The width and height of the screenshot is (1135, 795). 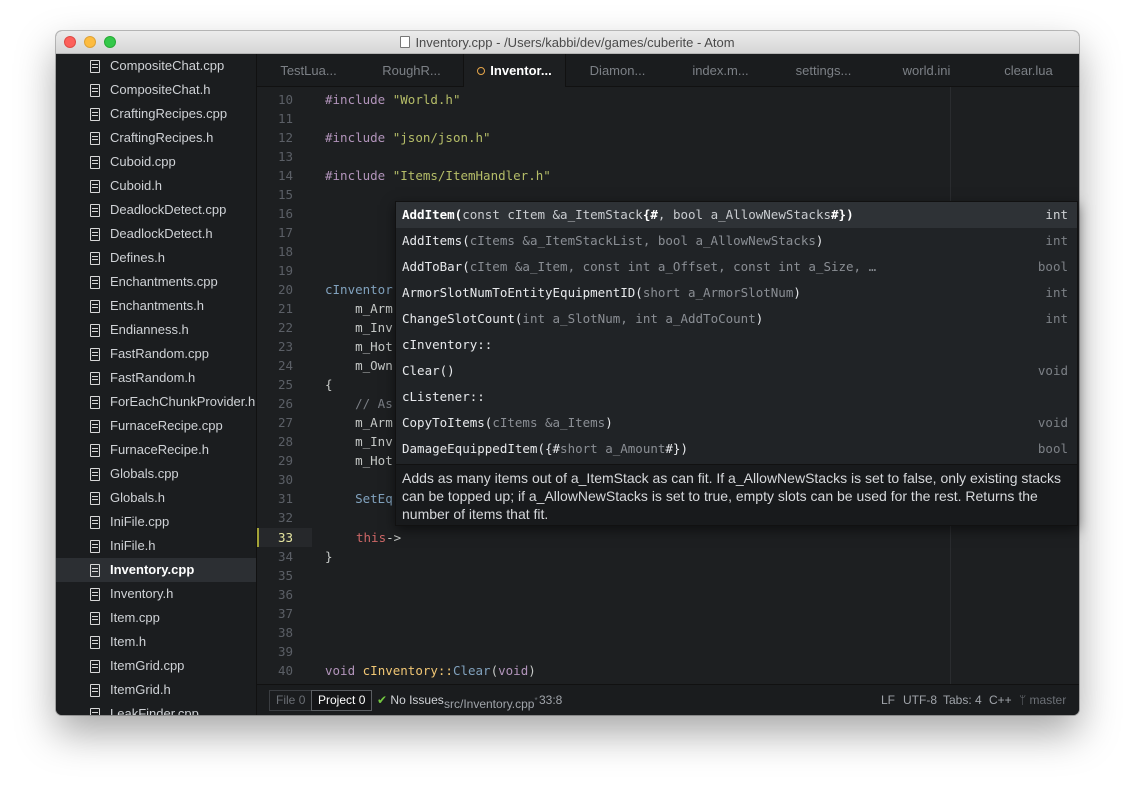 I want to click on suggestion-type: bool, so click(x=1052, y=448).